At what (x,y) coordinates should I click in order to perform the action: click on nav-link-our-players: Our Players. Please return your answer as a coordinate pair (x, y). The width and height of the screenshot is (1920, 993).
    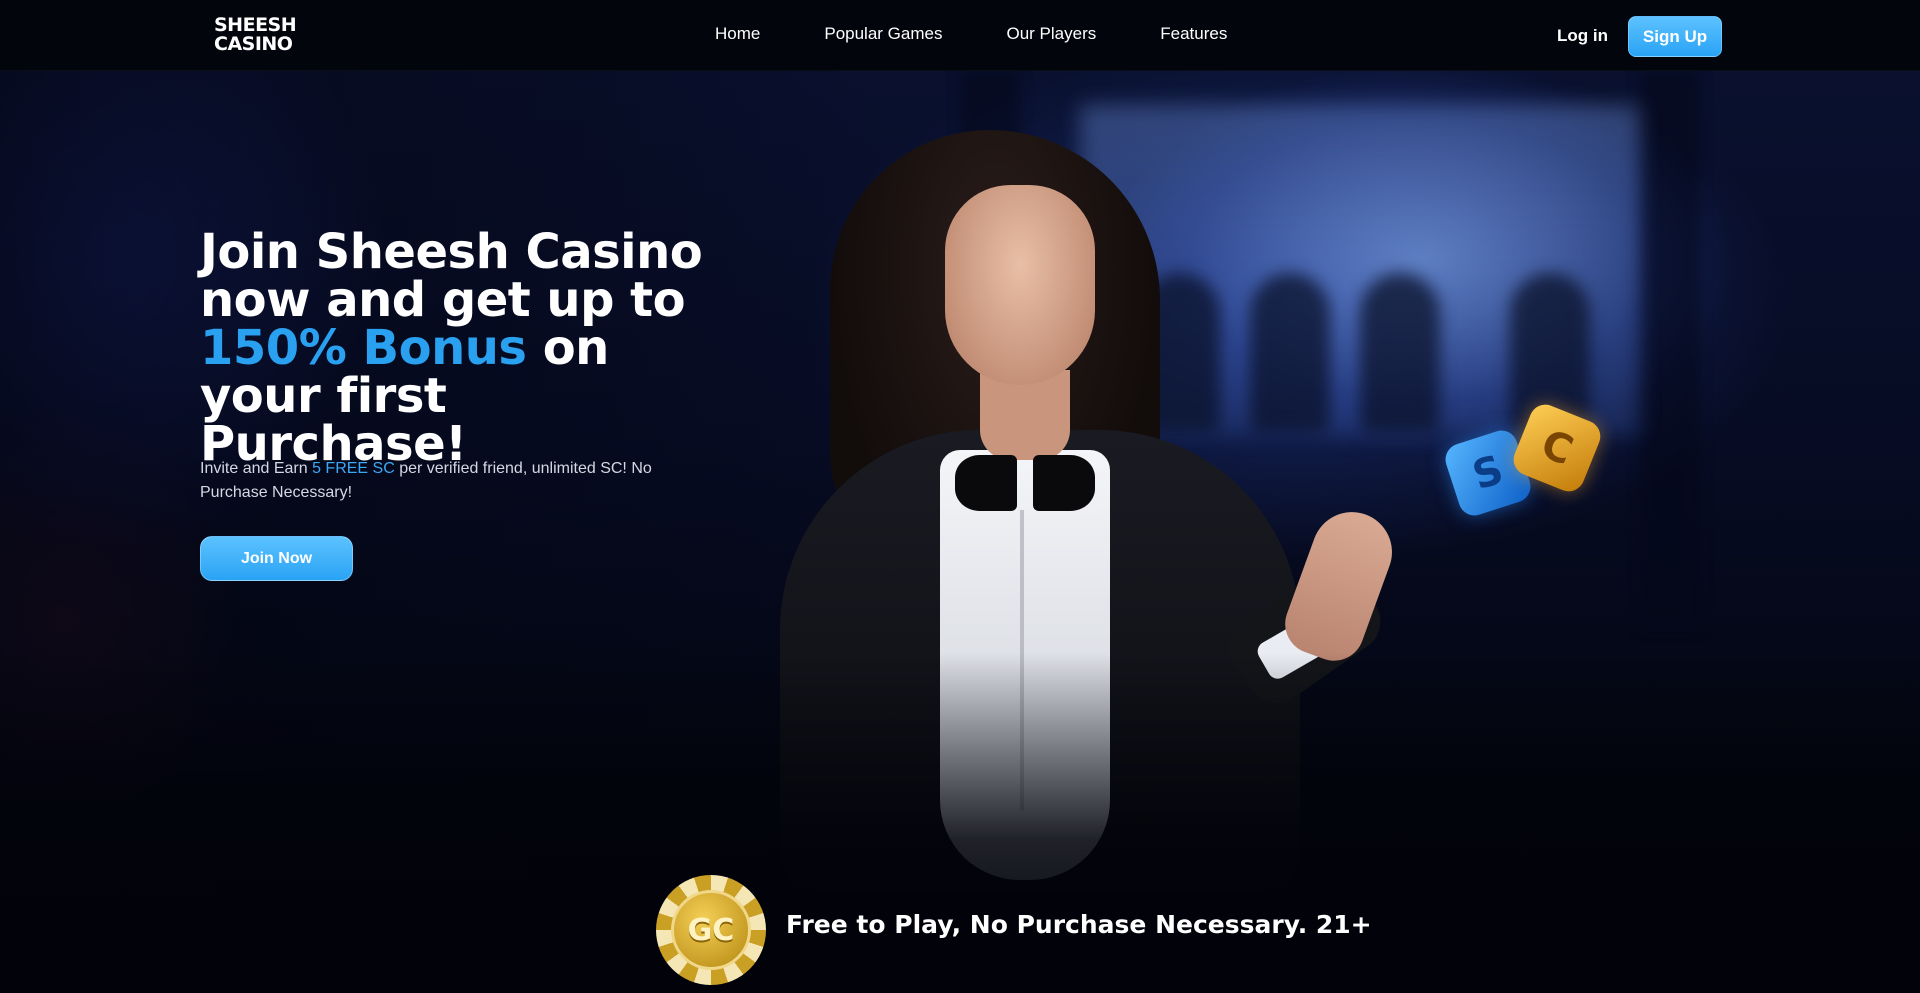
    Looking at the image, I should click on (1051, 34).